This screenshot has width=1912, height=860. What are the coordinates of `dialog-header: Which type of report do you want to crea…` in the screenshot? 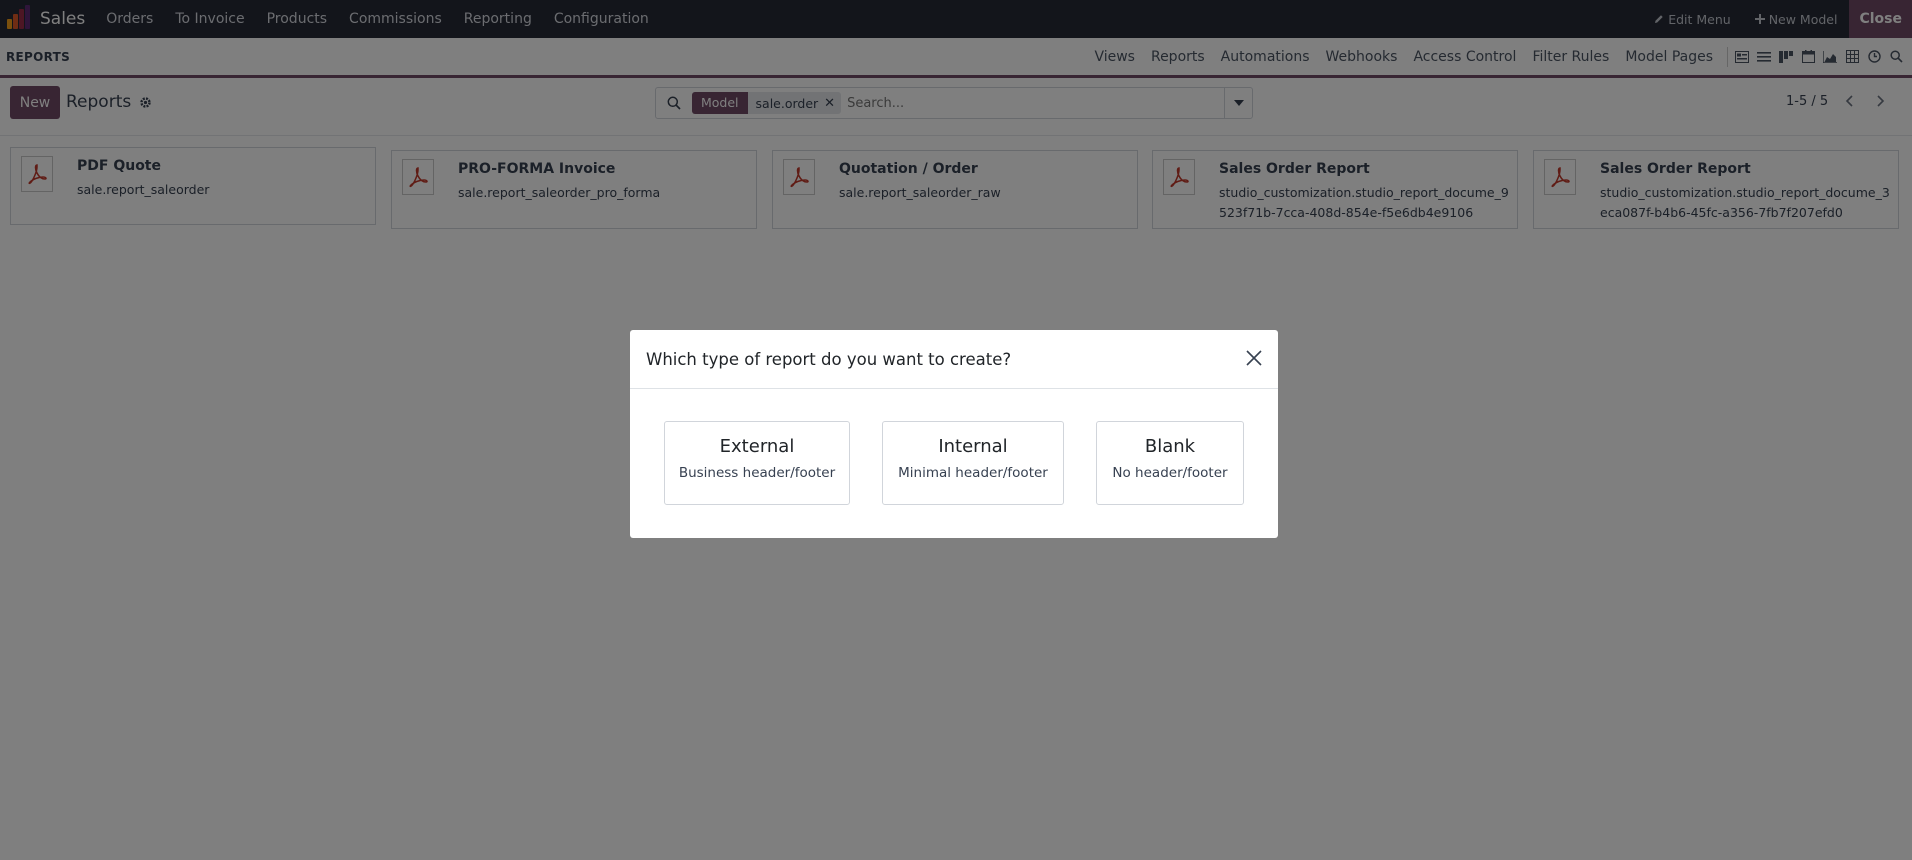 It's located at (954, 359).